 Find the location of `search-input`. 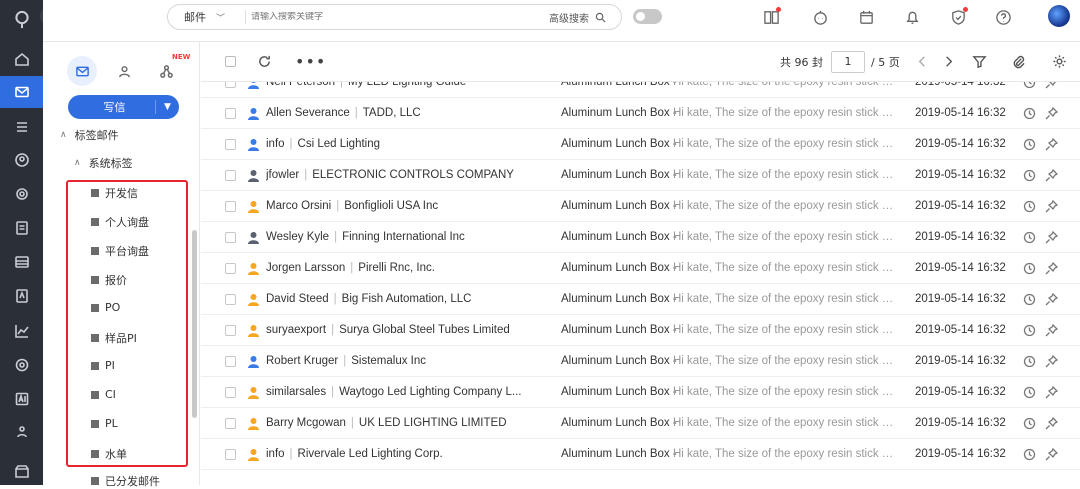

search-input is located at coordinates (396, 17).